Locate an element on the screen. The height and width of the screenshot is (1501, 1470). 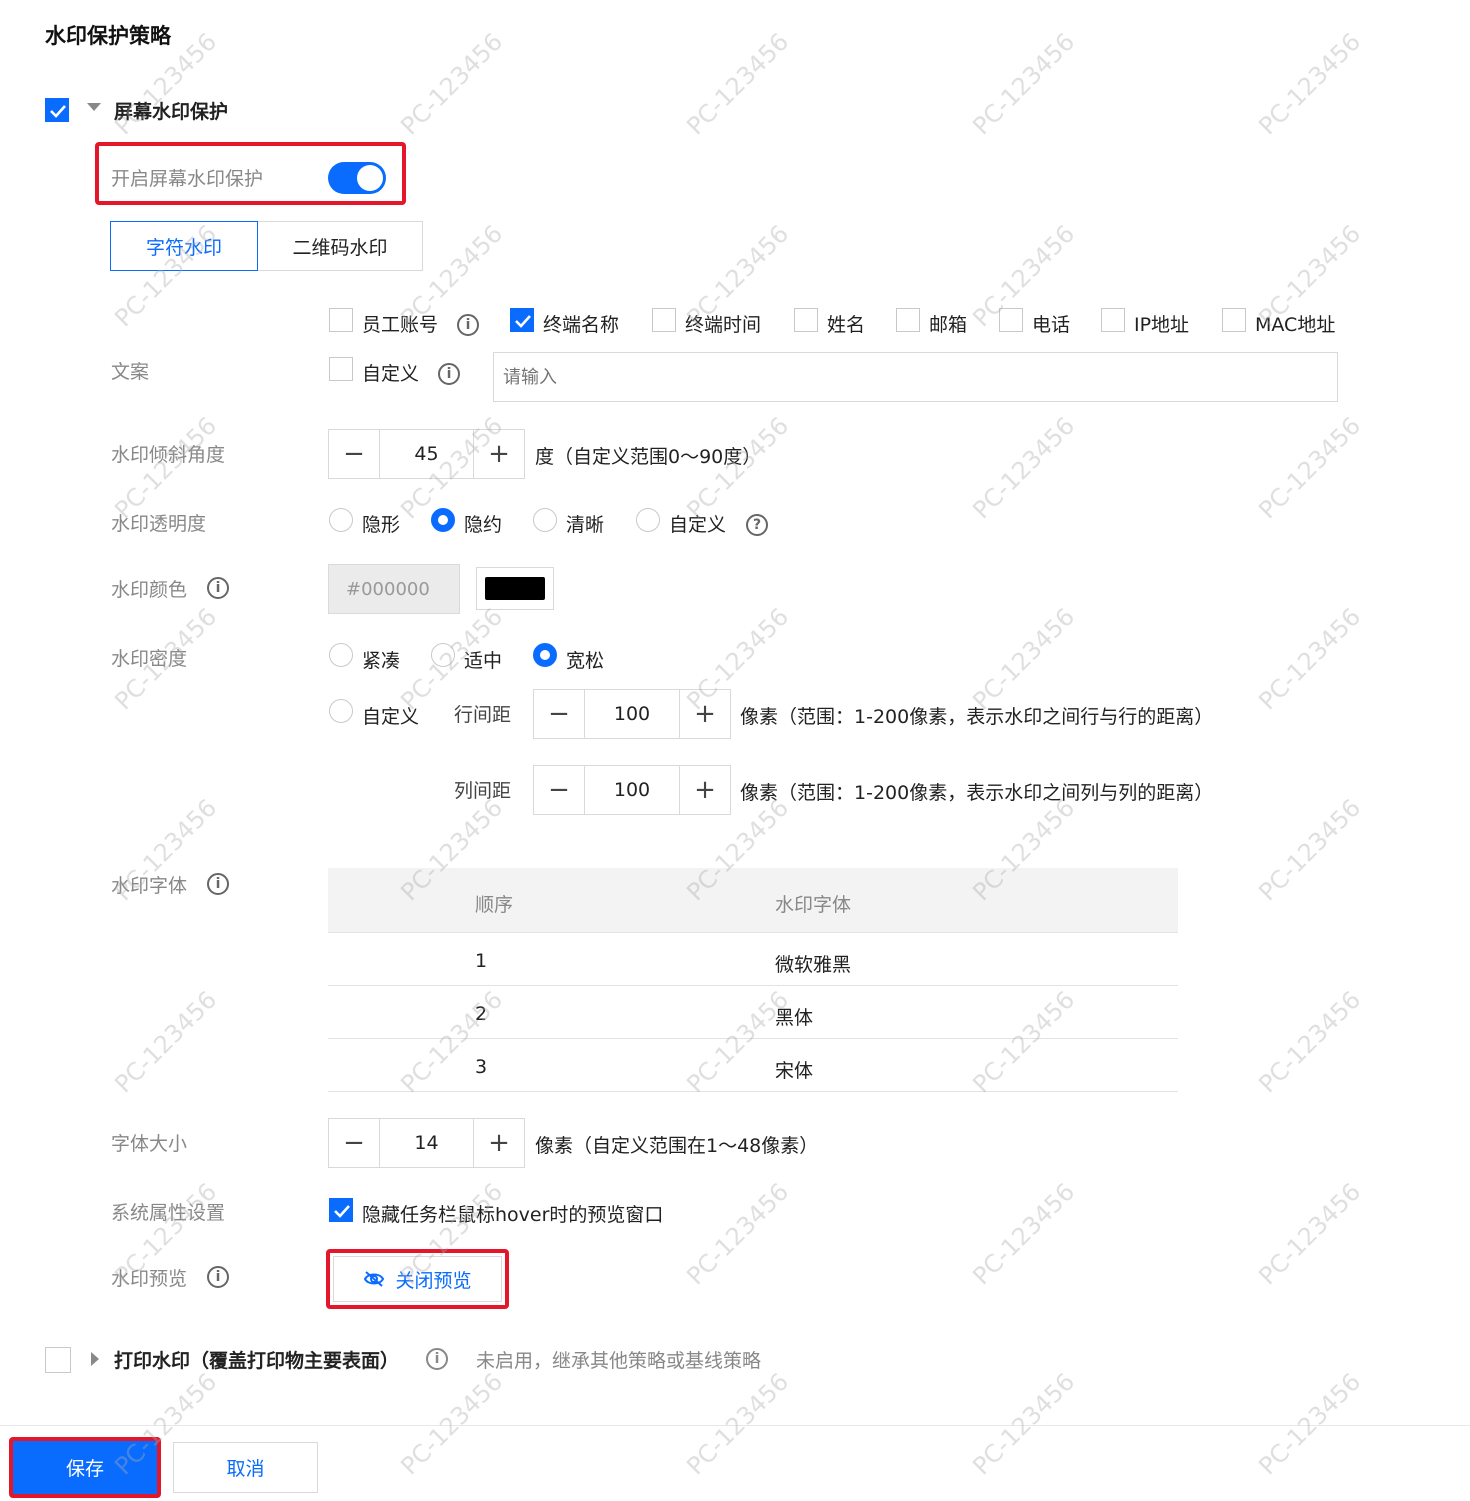
screen-watermark-checkbox is located at coordinates (57, 110).